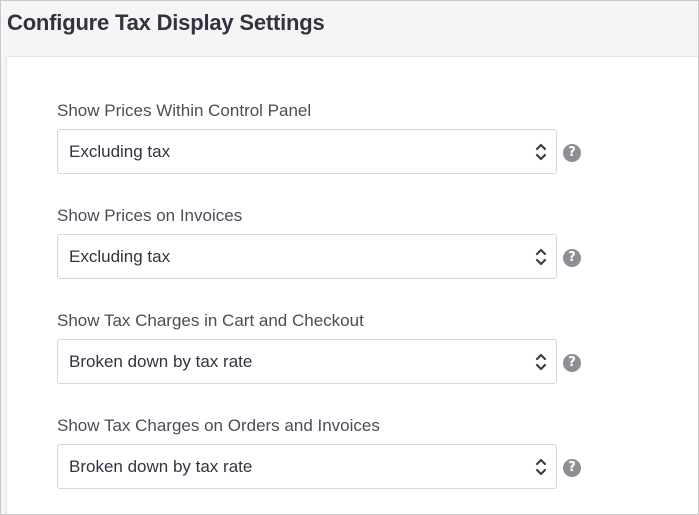  I want to click on page-header: Configure Tax Display Settings, so click(349, 23).